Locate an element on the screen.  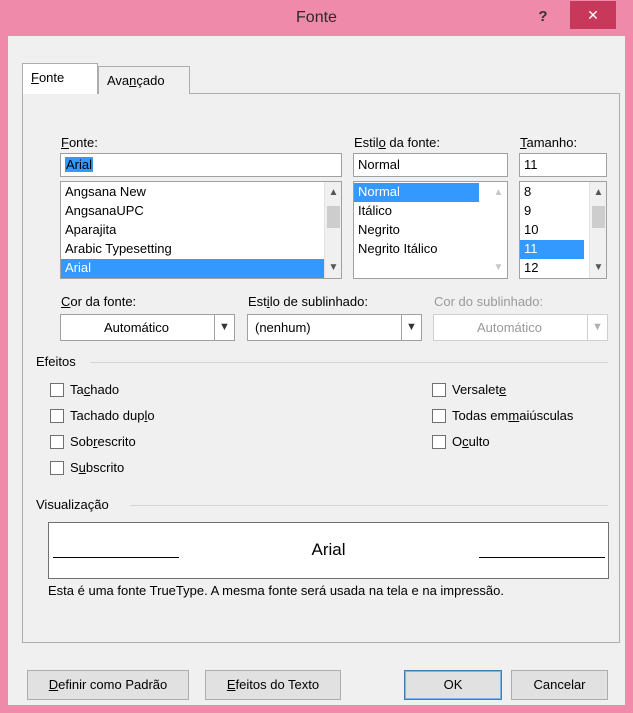
font-color-select: Automático ▼ is located at coordinates (147, 327).